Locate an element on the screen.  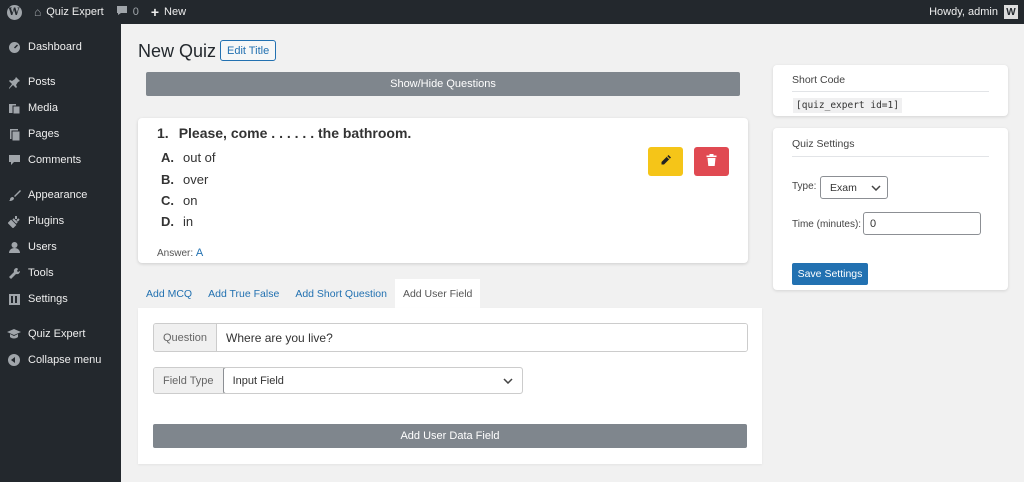
option-letter: C. is located at coordinates (167, 200).